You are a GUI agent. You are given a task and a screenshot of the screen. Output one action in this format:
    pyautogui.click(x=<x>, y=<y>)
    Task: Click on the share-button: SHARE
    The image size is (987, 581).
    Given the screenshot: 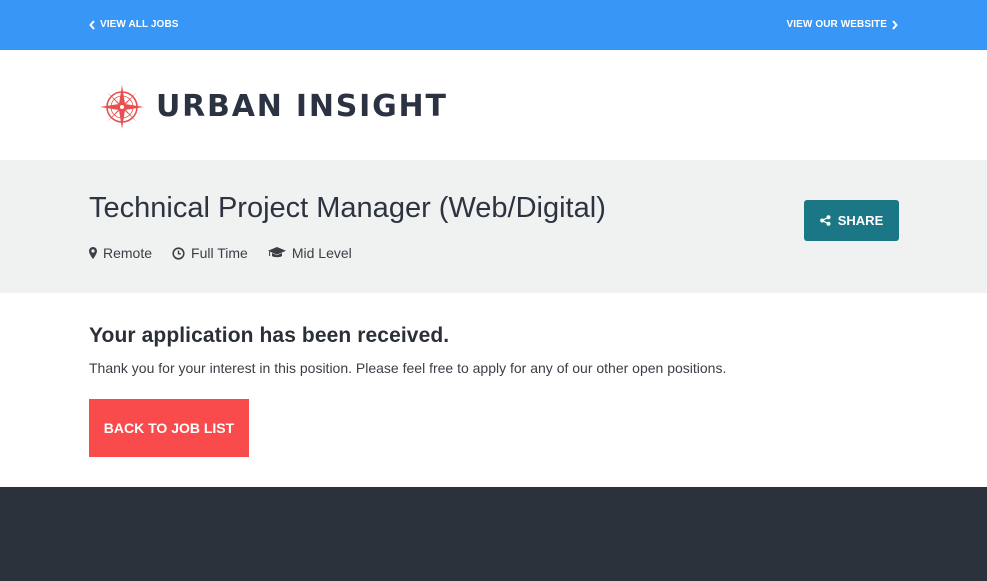 What is the action you would take?
    pyautogui.click(x=851, y=220)
    